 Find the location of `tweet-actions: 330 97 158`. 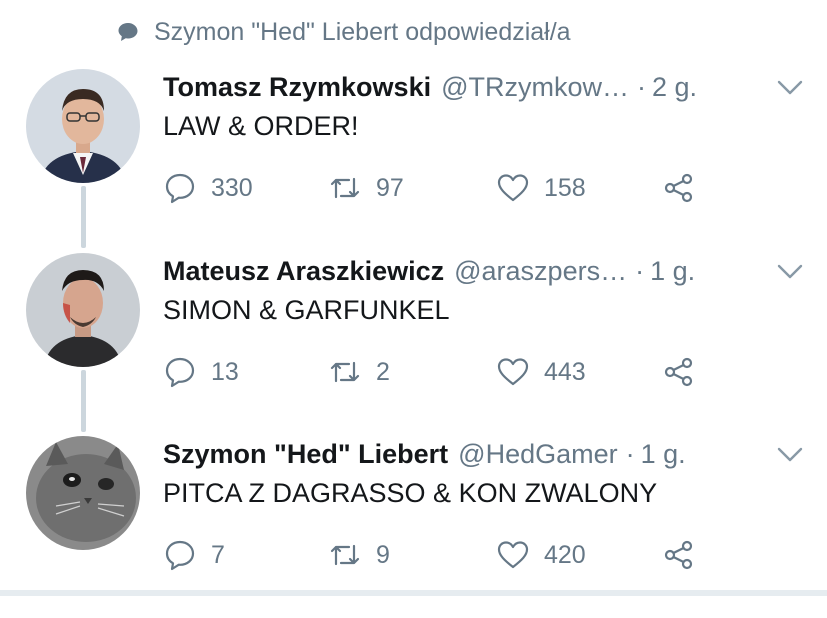

tweet-actions: 330 97 158 is located at coordinates (443, 188).